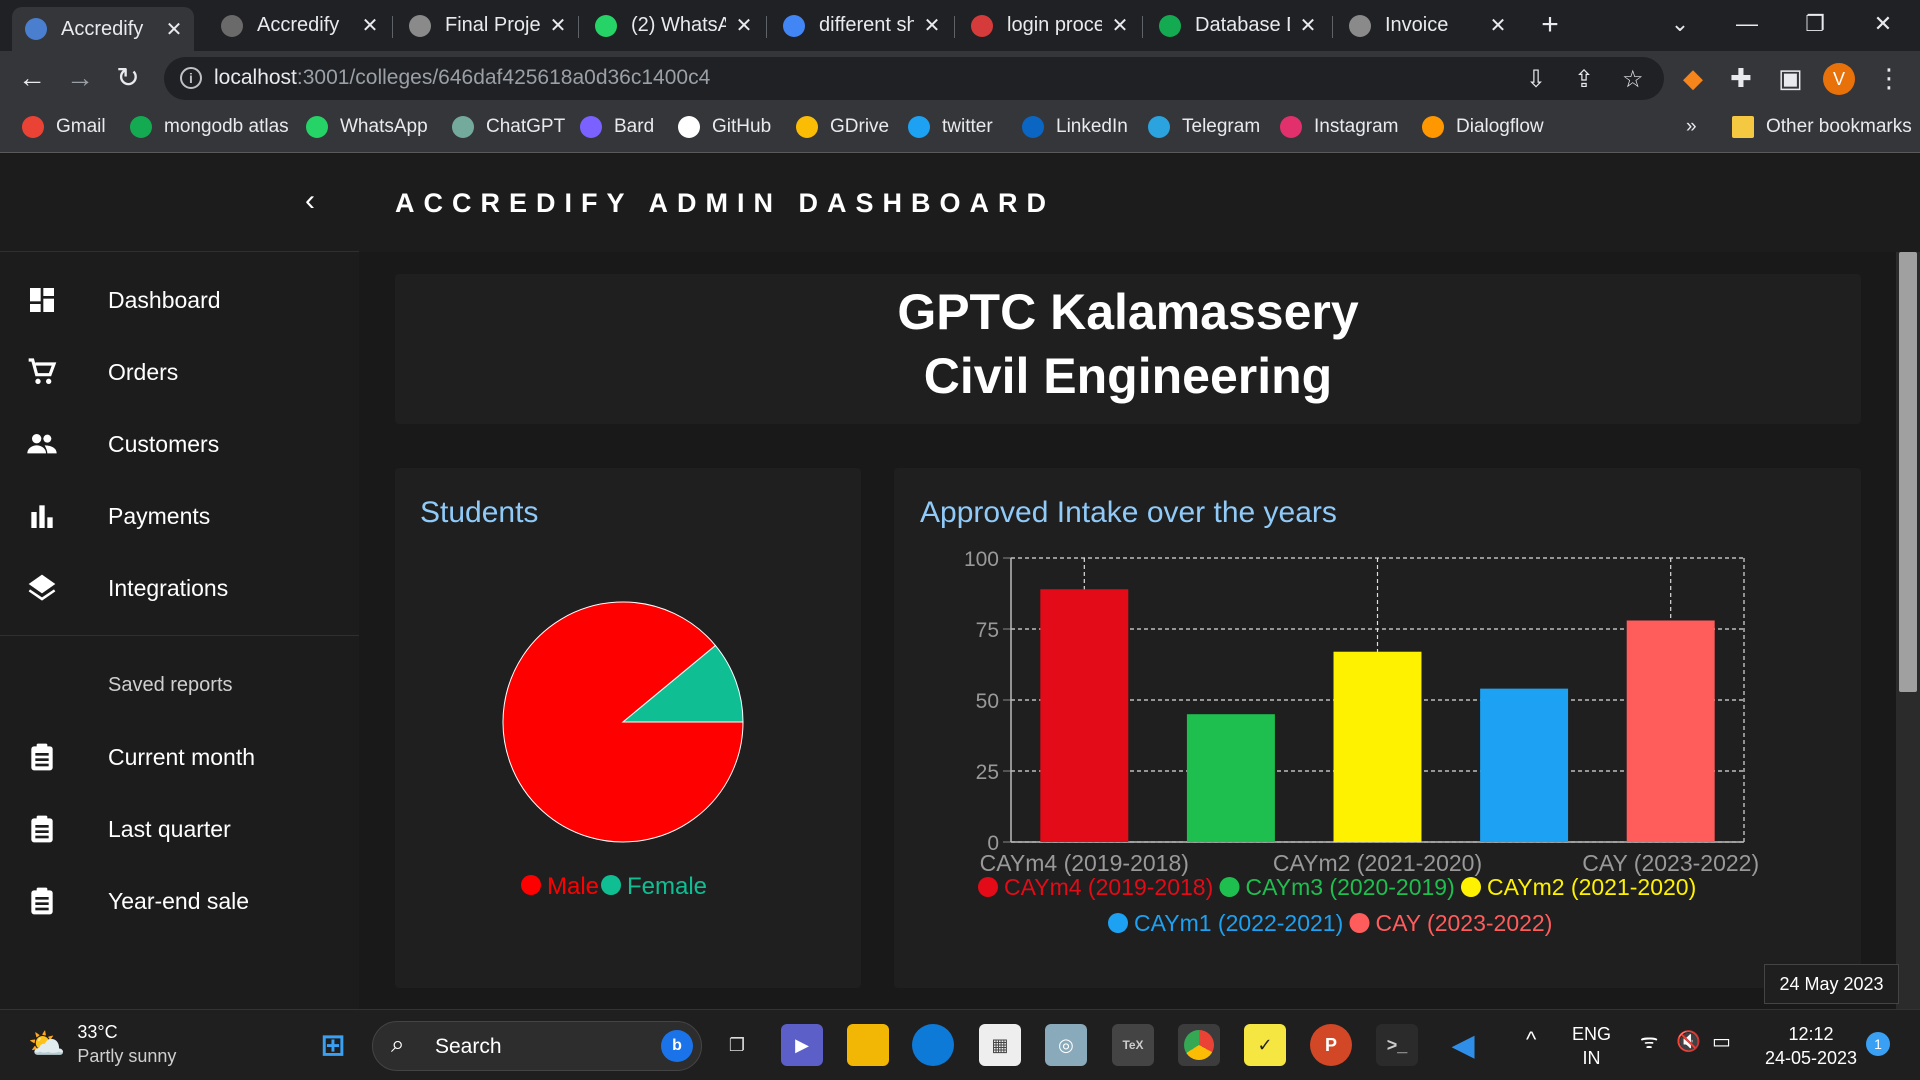  Describe the element at coordinates (1536, 79) in the screenshot. I see `install-icon: ⇩` at that location.